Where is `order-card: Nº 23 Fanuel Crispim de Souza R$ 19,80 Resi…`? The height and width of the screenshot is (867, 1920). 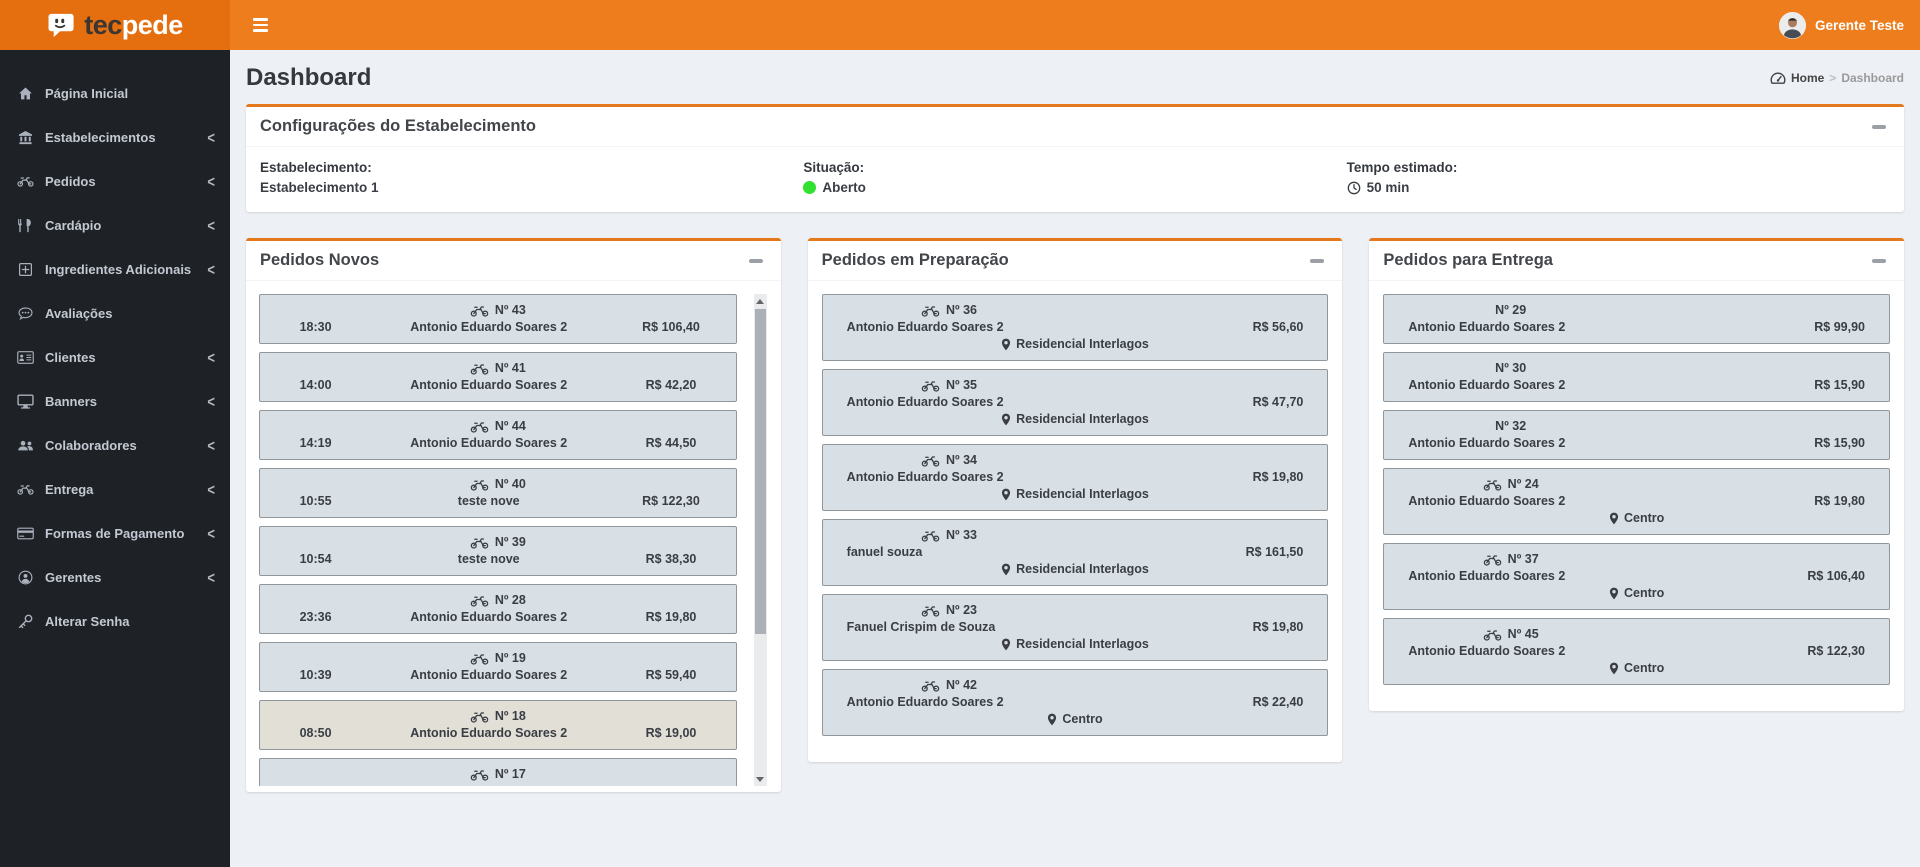 order-card: Nº 23 Fanuel Crispim de Souza R$ 19,80 Resi… is located at coordinates (1075, 627).